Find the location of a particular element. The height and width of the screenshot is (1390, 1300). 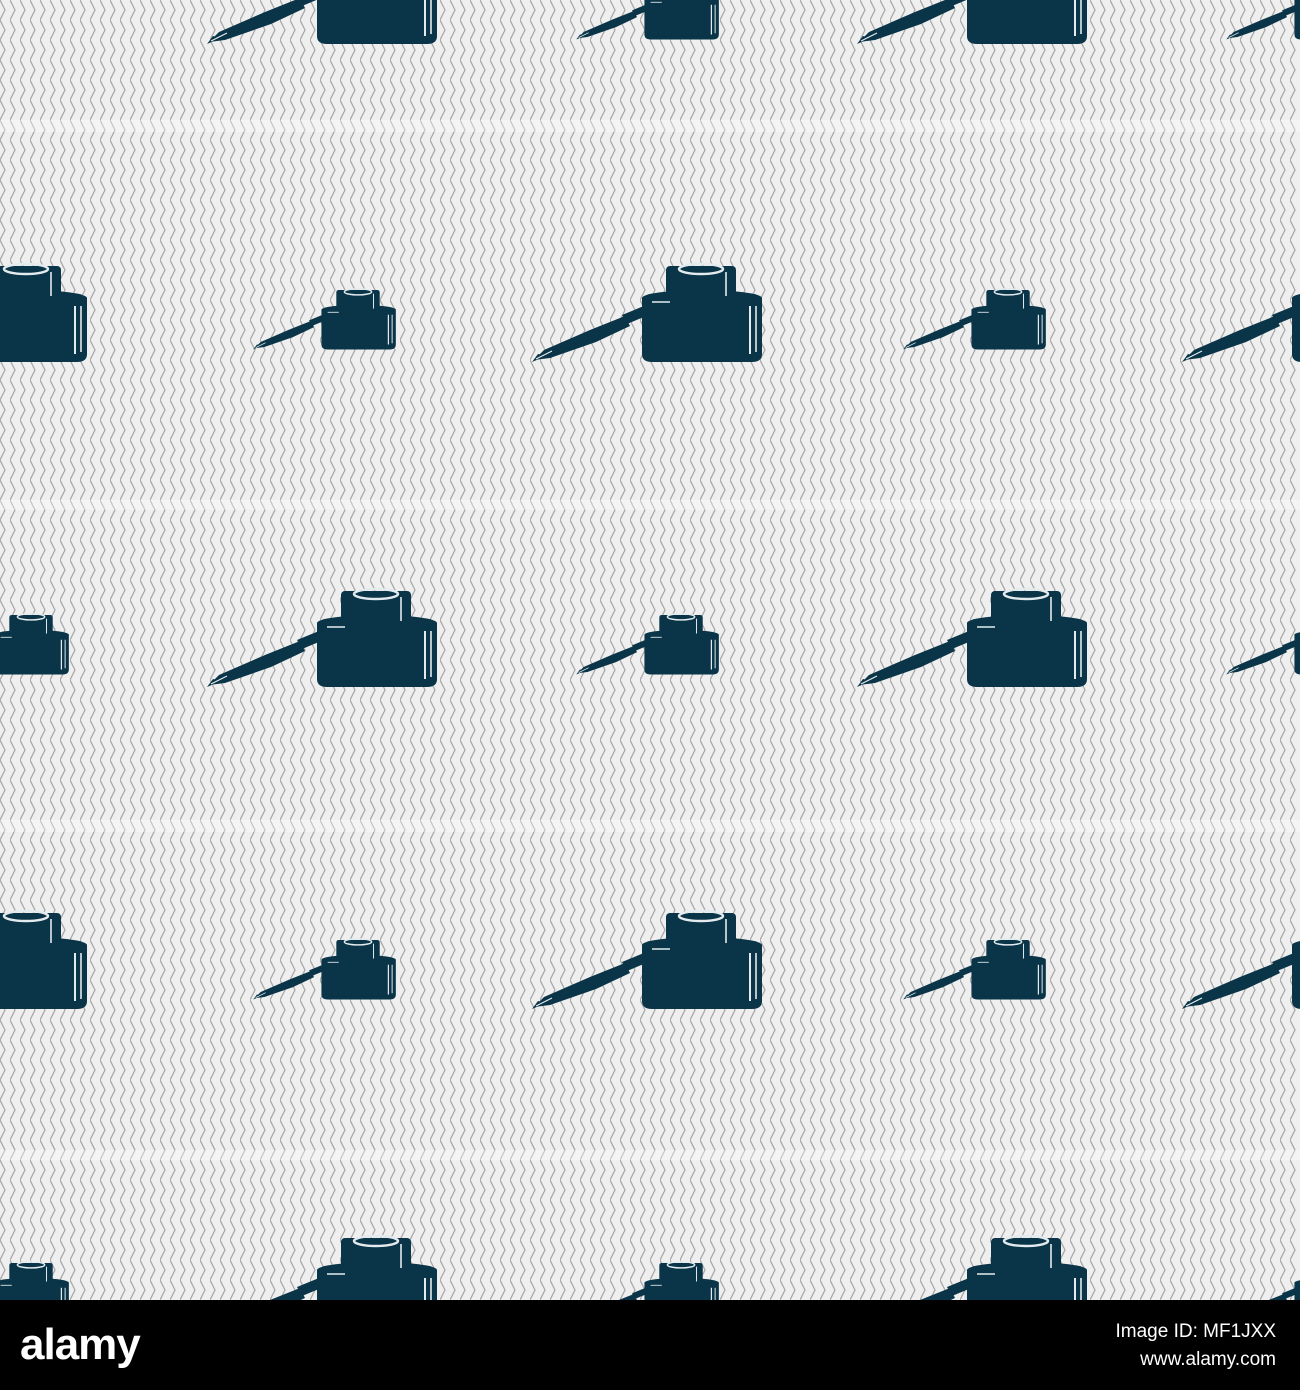

site-url-label: www.alamy.com is located at coordinates (1208, 1359).